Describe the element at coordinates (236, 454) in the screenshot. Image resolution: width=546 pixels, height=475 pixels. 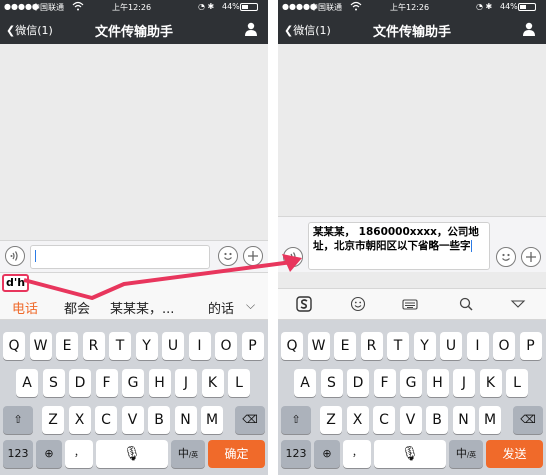
I see `confirm-key: 确定` at that location.